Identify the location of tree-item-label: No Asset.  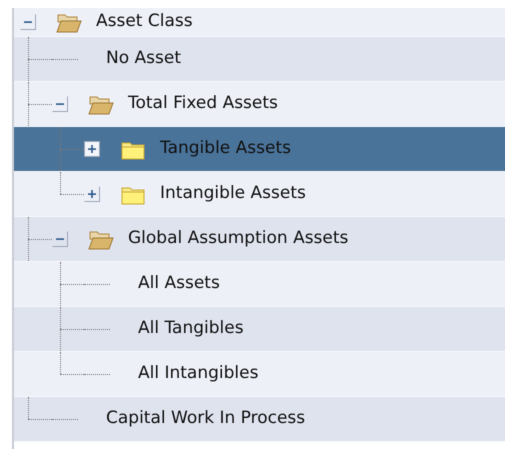
(143, 59).